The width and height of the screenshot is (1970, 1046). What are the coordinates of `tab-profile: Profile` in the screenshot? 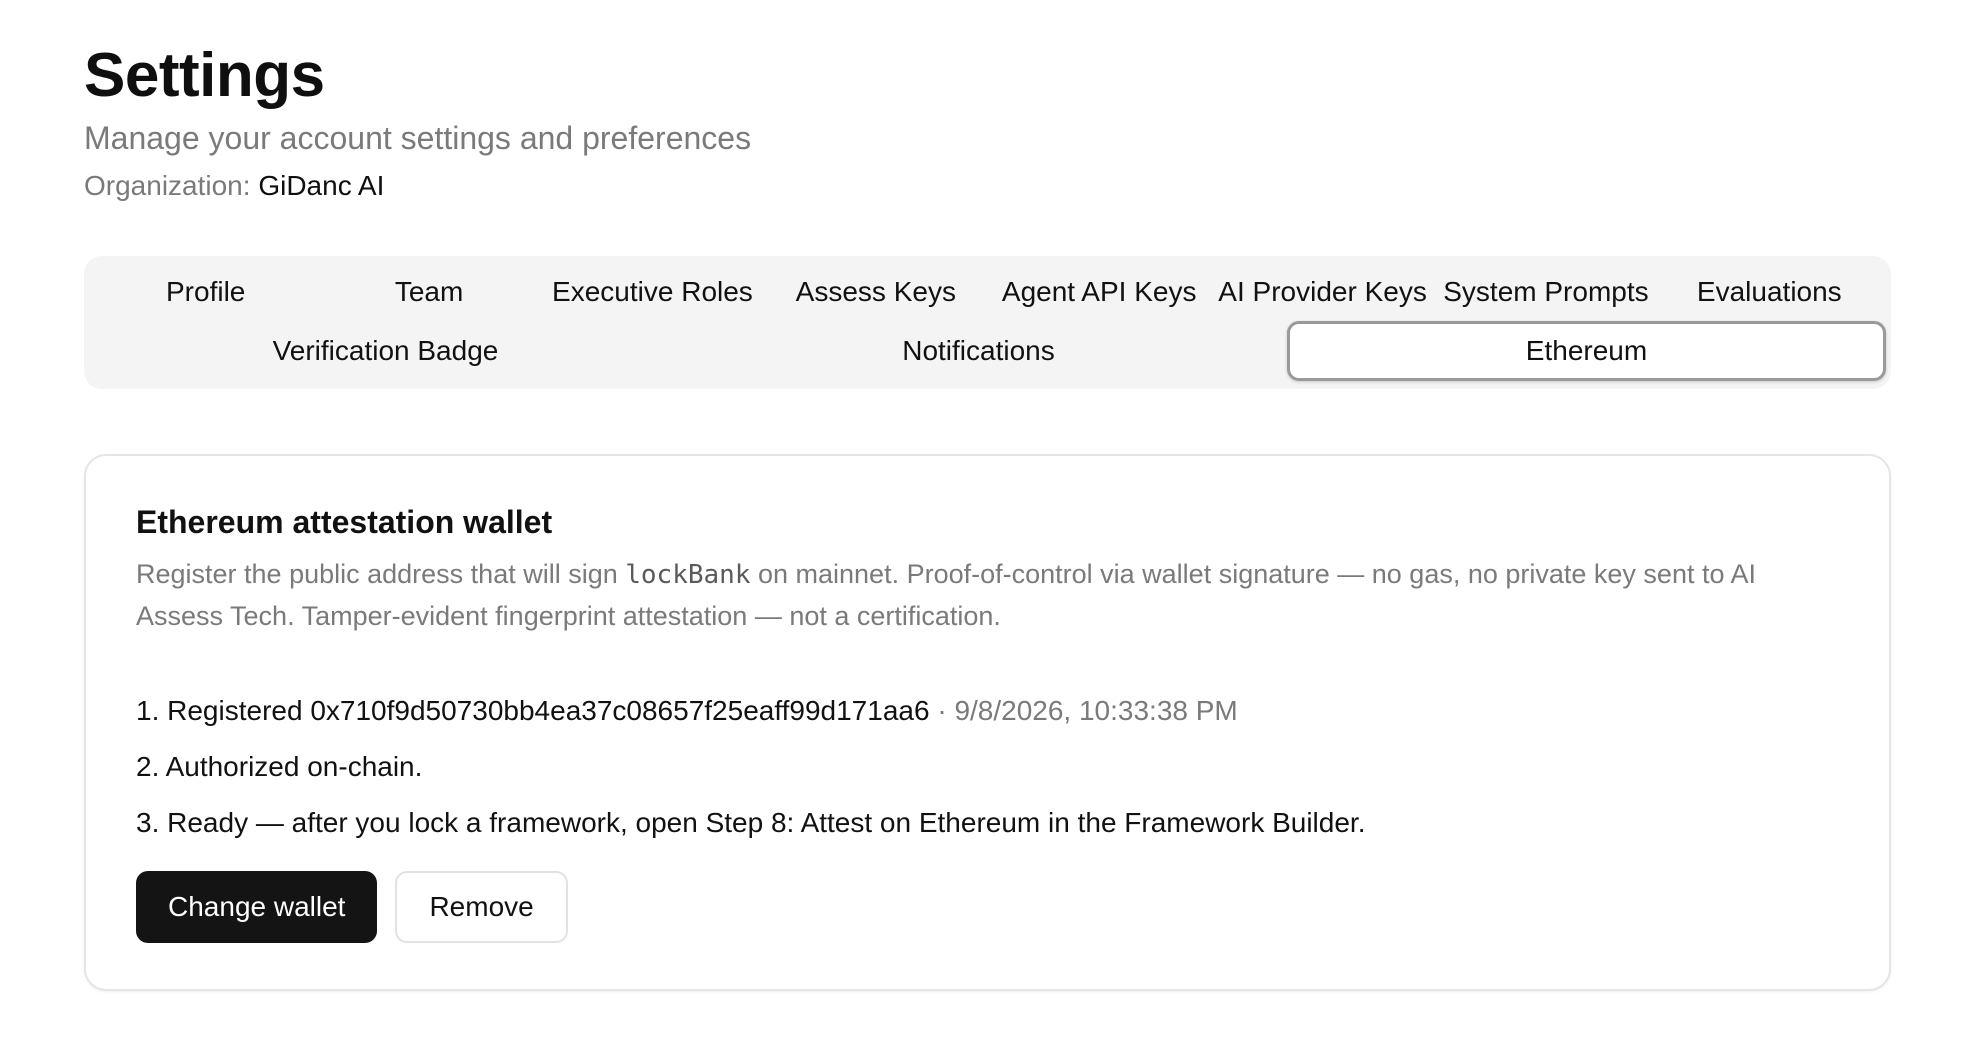 It's located at (205, 292).